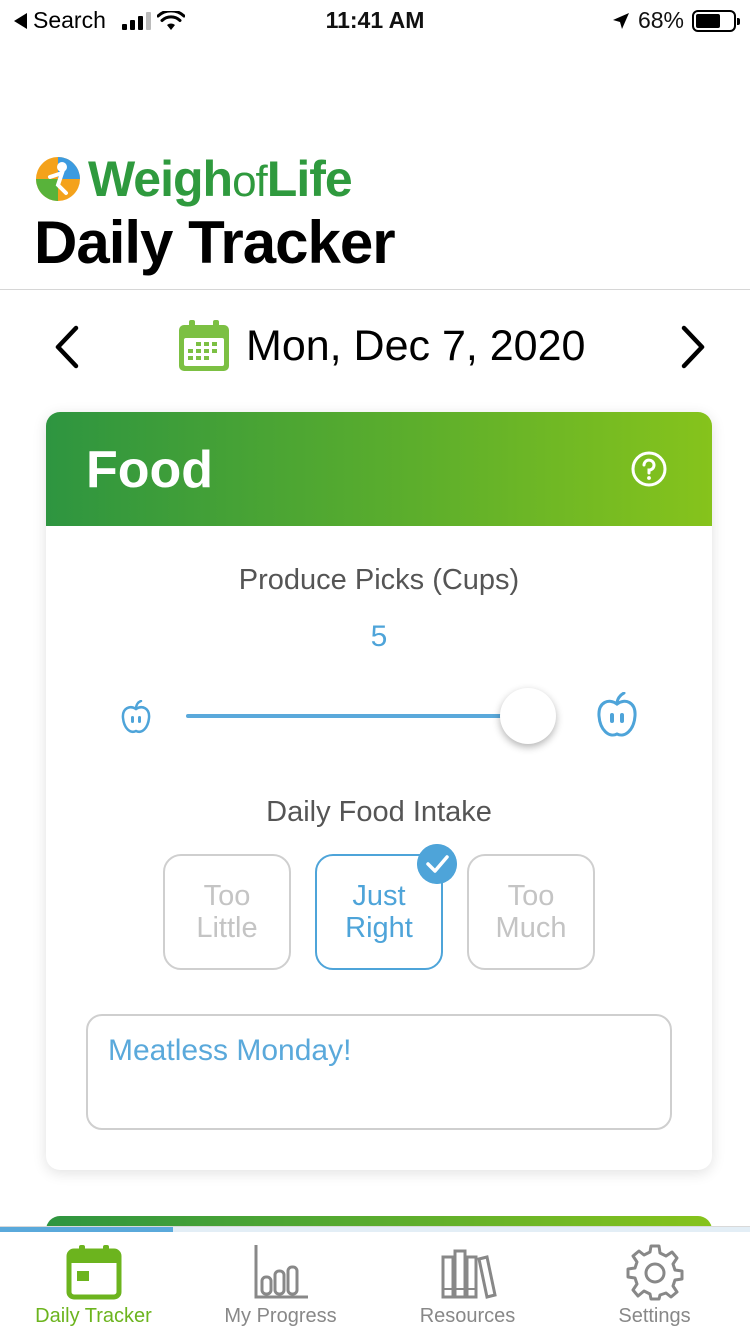  What do you see at coordinates (309, 179) in the screenshot?
I see `logo-word-life: Life` at bounding box center [309, 179].